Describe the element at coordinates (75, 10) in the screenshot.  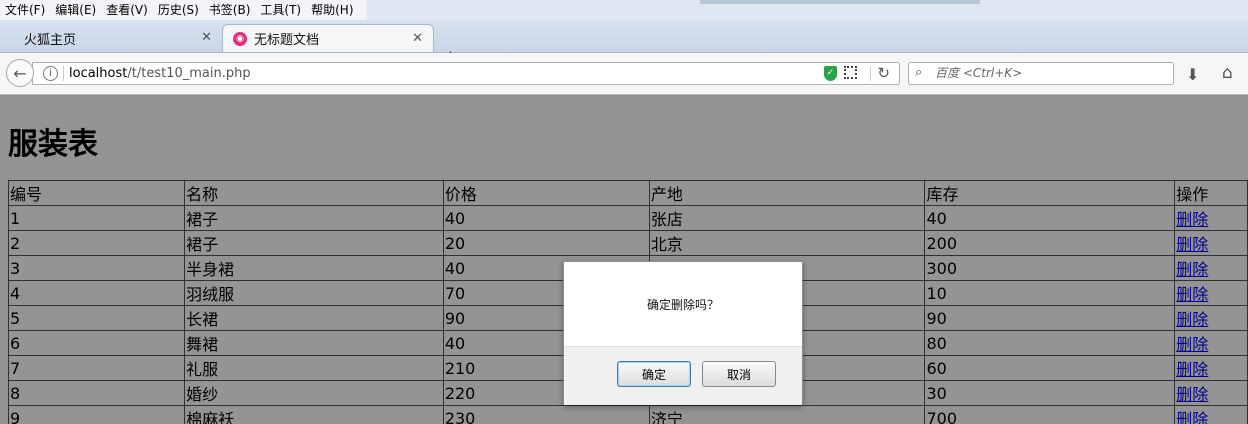
I see `menu-item: 编辑(E)` at that location.